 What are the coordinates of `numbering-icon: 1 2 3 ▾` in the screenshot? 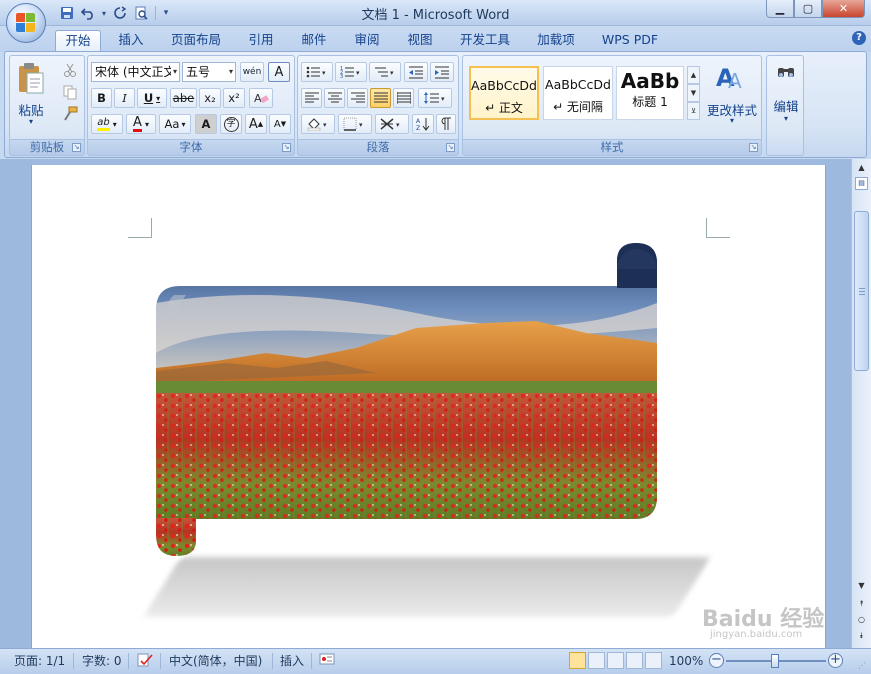 It's located at (351, 72).